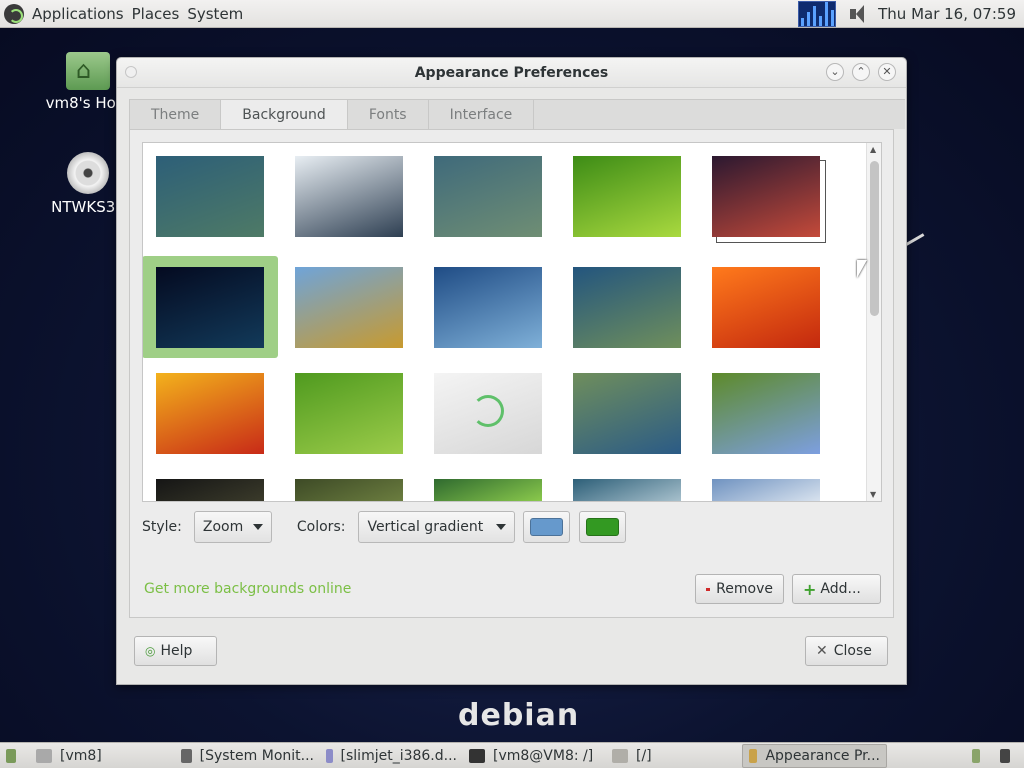 The width and height of the screenshot is (1024, 768). I want to click on wallpaper-thumbnail-debian-light-logo, so click(488, 413).